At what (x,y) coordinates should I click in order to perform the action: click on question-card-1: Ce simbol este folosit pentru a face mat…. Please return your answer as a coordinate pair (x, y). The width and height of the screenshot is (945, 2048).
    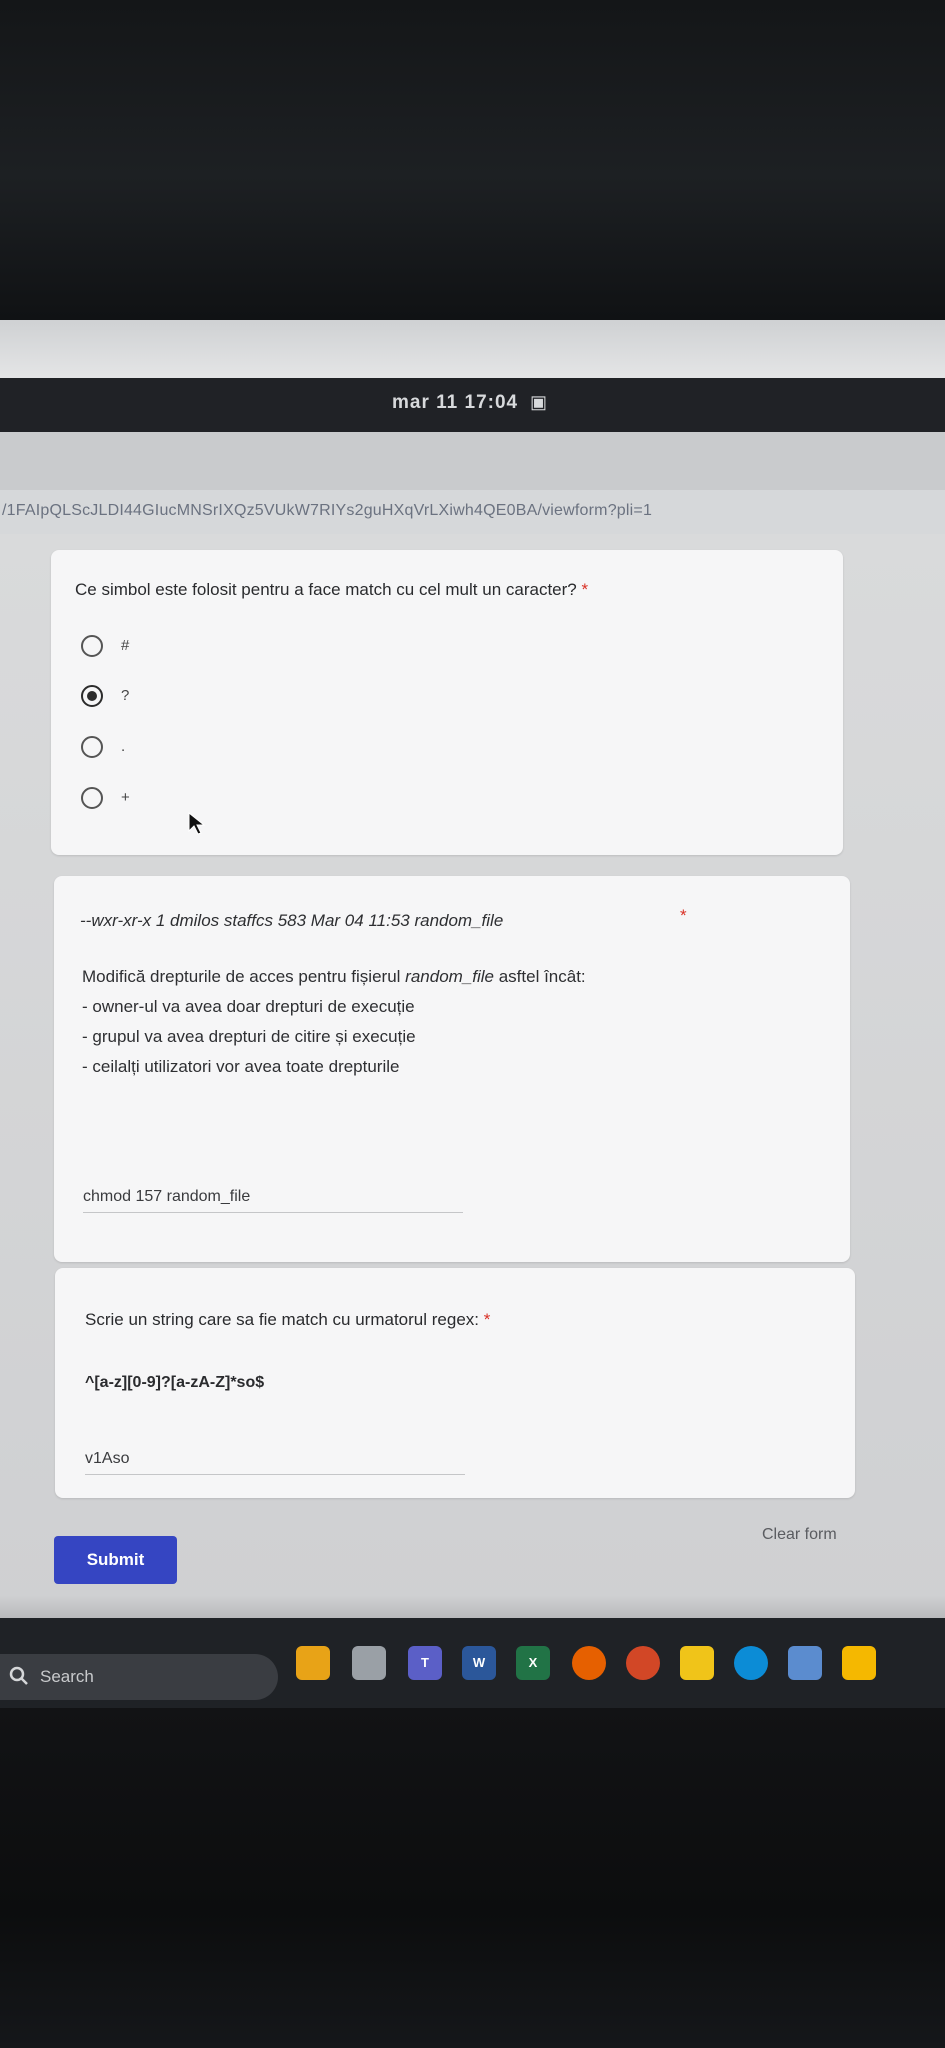
    Looking at the image, I should click on (447, 702).